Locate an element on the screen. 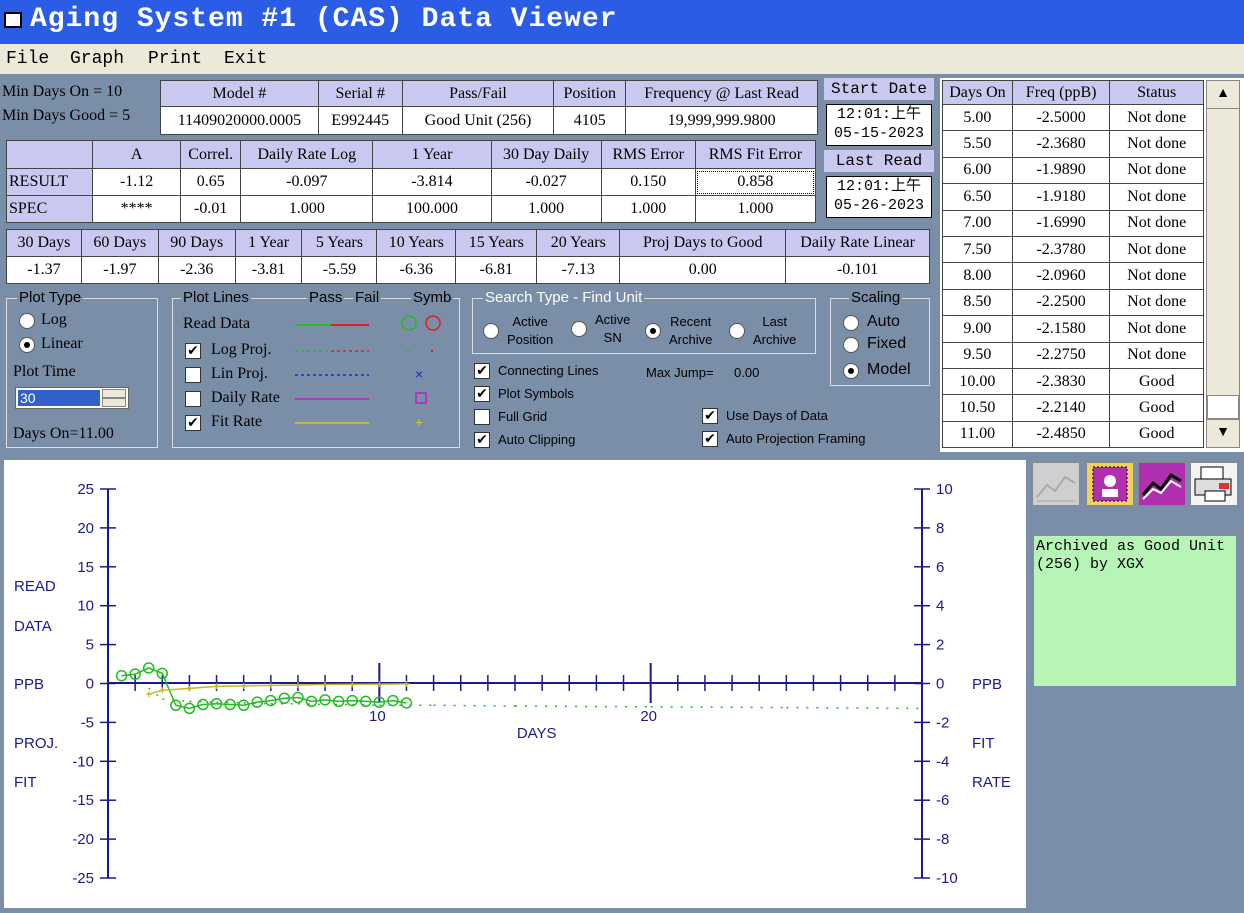  list-item: 10.00 -2.3830 Good is located at coordinates (1073, 381).